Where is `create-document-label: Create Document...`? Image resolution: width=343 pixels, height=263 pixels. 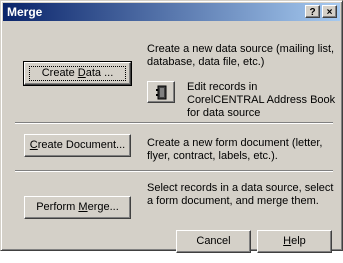 create-document-label: Create Document... is located at coordinates (77, 145).